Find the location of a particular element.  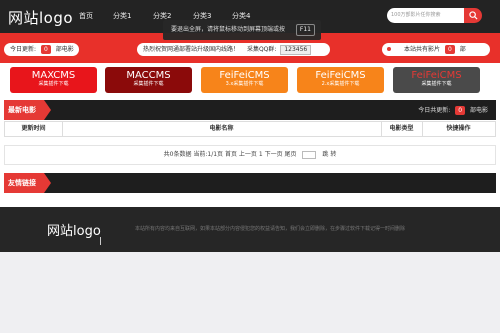

col-quick-actions: 快捷操作 is located at coordinates (458, 128).